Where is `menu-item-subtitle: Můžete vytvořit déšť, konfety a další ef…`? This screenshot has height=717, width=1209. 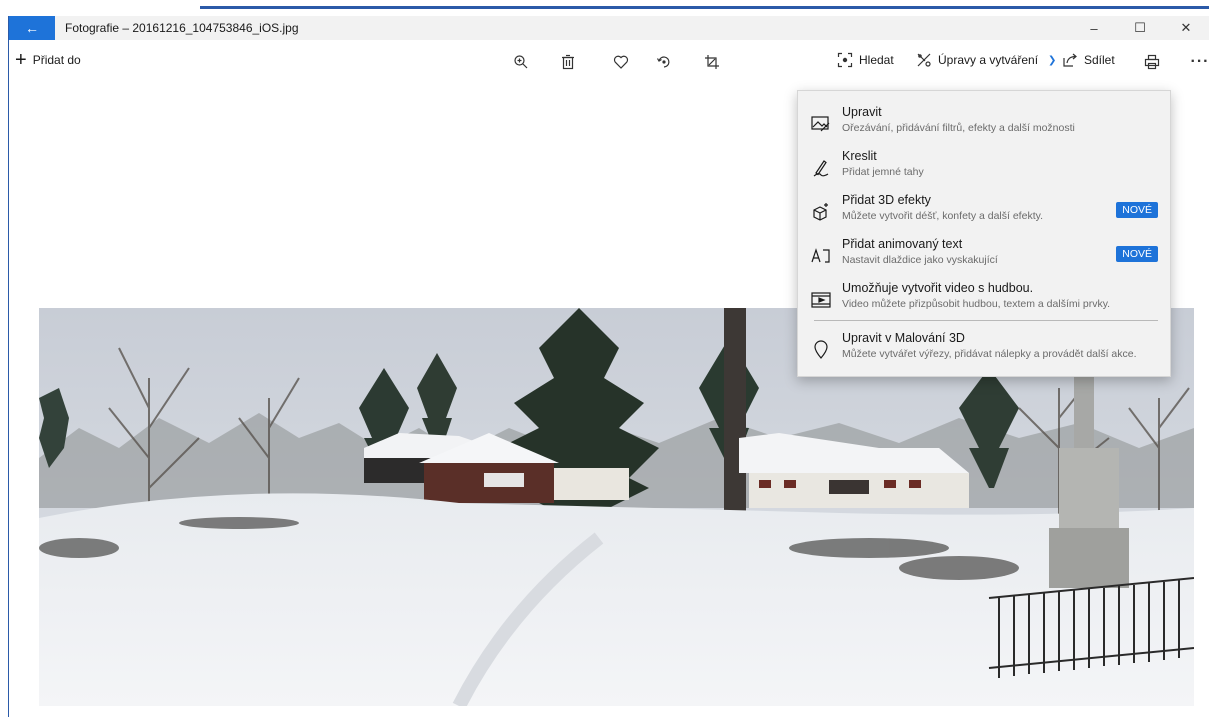
menu-item-subtitle: Můžete vytvořit déšť, konfety a další ef… is located at coordinates (942, 216).